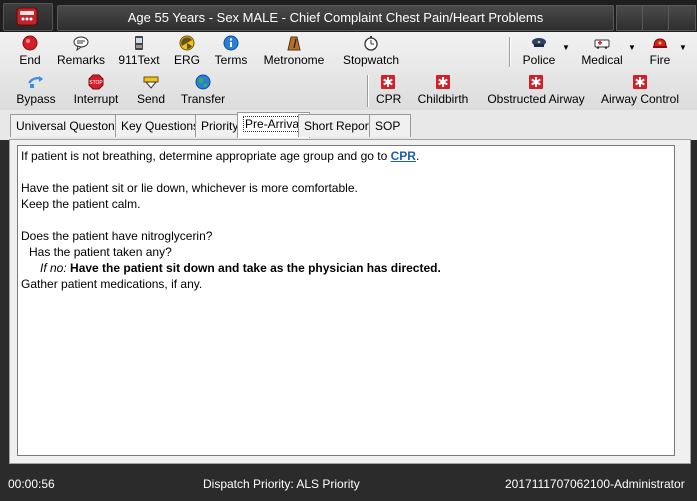  Describe the element at coordinates (602, 51) in the screenshot. I see `medical-button: Medical` at that location.